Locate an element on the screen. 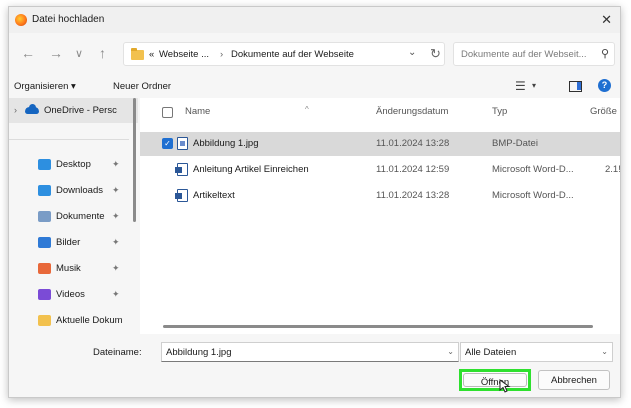 This screenshot has height=408, width=631. preview-pane-icon is located at coordinates (575, 86).